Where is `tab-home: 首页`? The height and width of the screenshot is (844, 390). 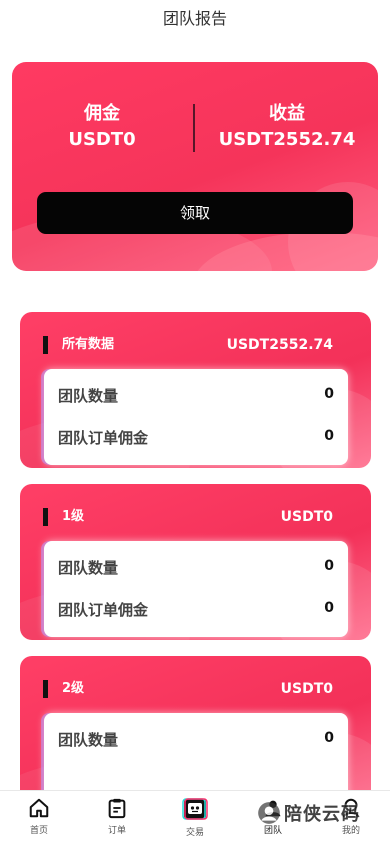 tab-home: 首页 is located at coordinates (39, 817).